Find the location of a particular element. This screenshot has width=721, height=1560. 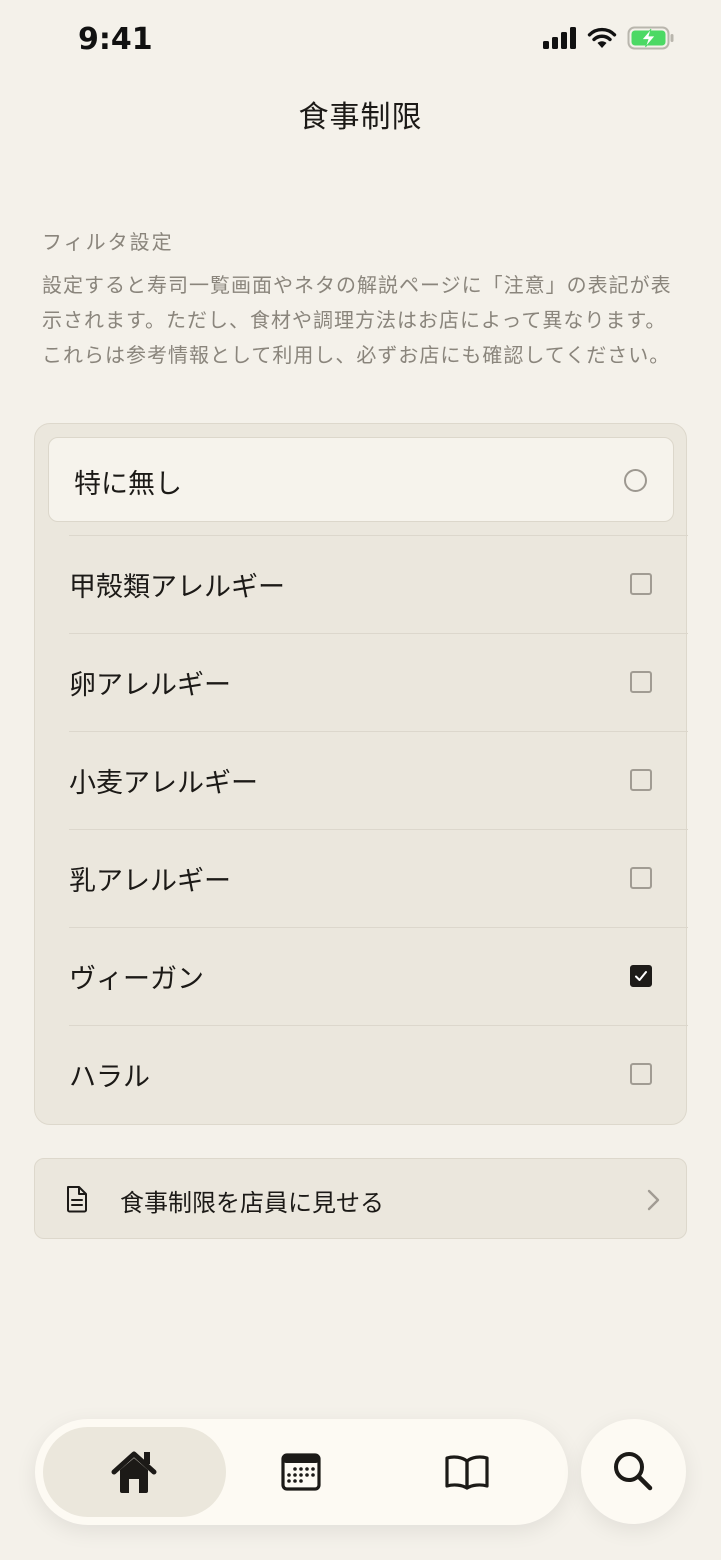

status-icons is located at coordinates (609, 38).